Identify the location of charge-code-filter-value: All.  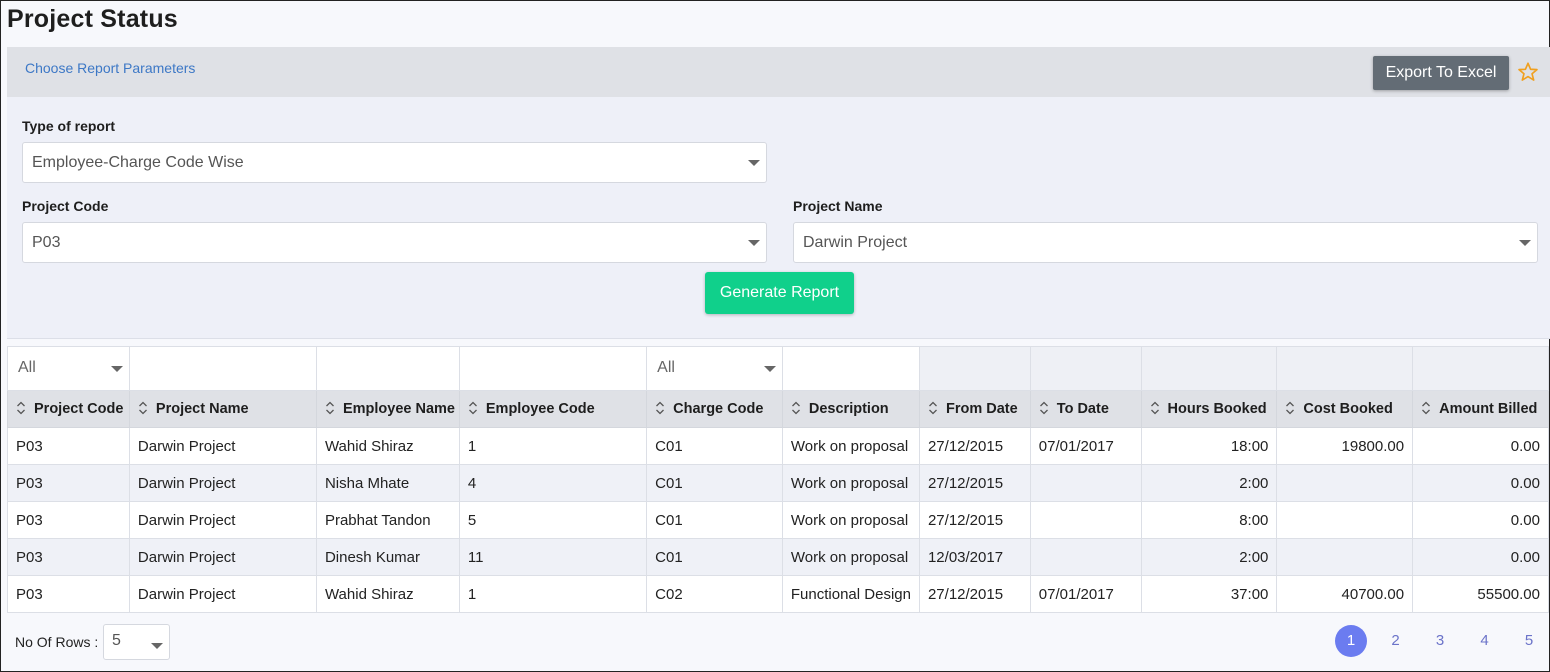
(666, 367).